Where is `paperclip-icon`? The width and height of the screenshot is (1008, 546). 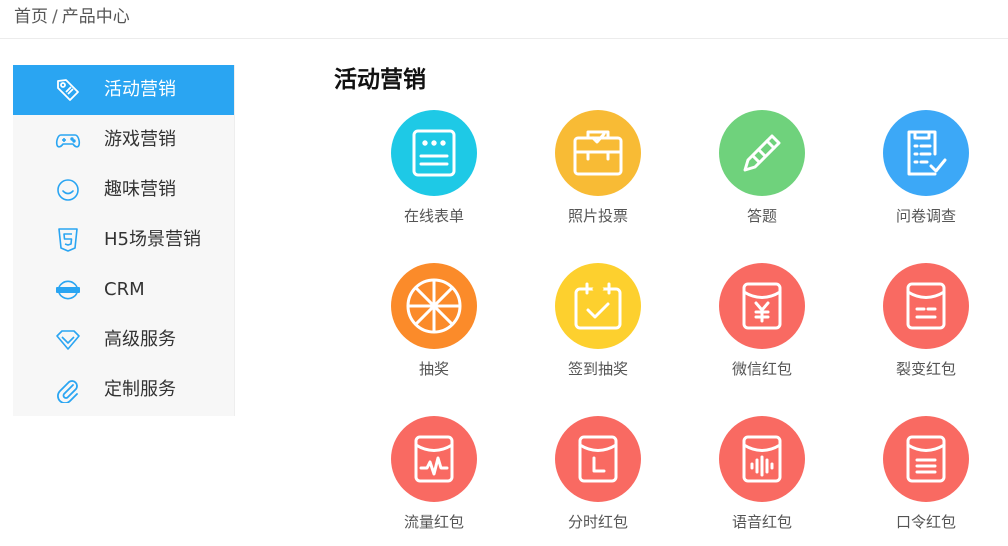
paperclip-icon is located at coordinates (68, 390).